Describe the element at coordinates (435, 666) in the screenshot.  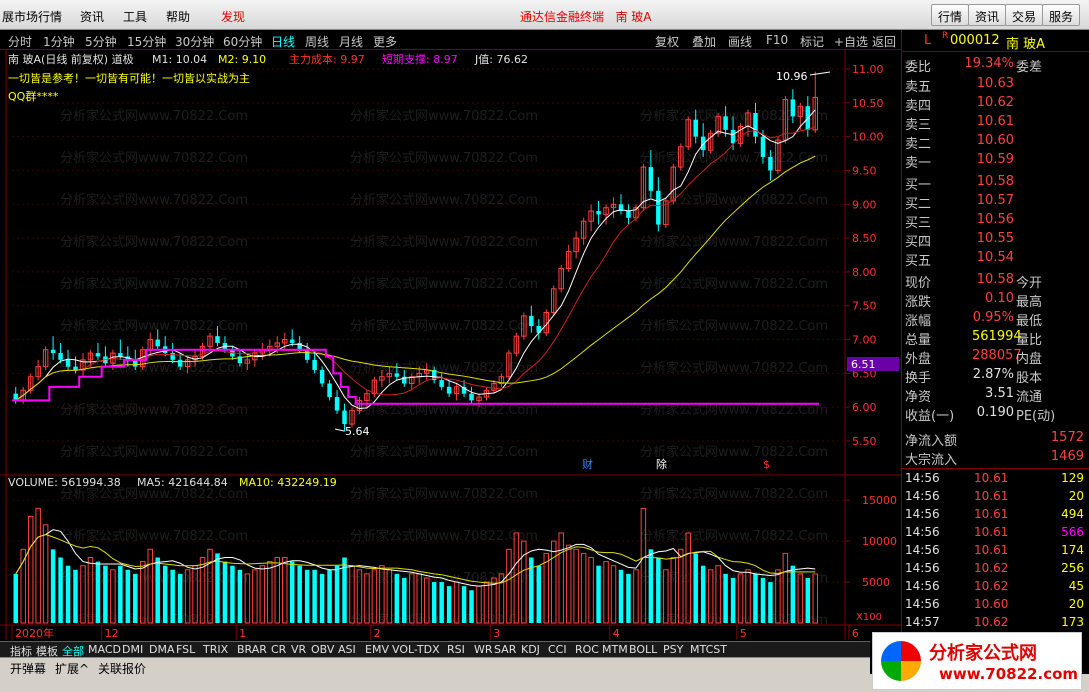
I see `bottom-toolbar: 开弹幕 扩展^ 关联报价` at that location.